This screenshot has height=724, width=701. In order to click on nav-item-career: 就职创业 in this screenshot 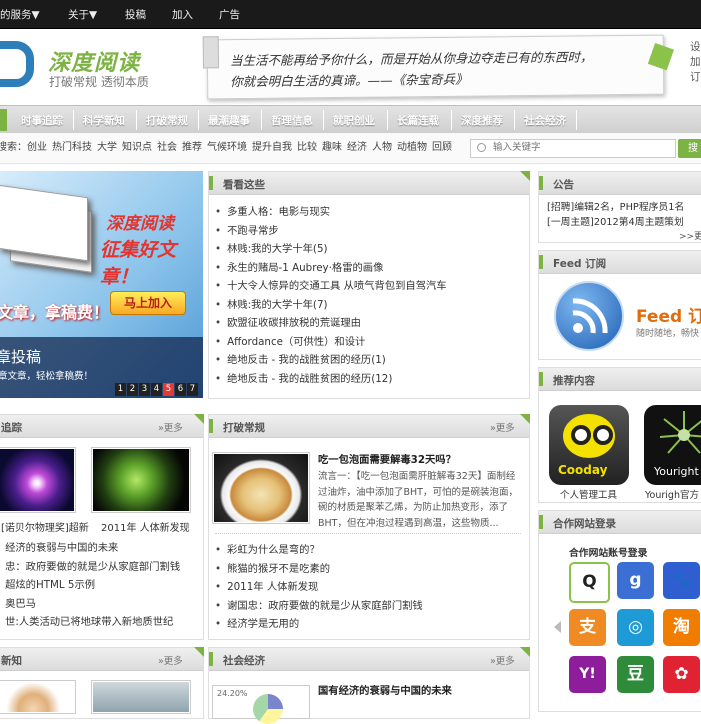, I will do `click(354, 120)`.